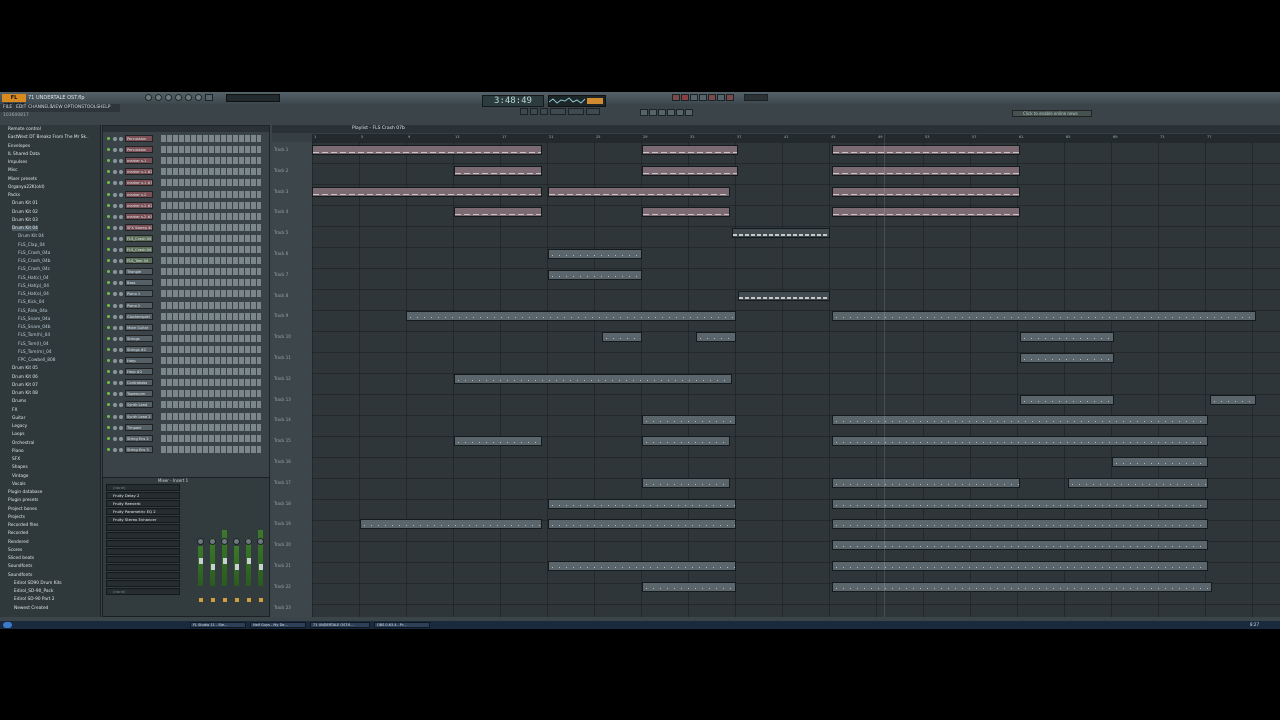  Describe the element at coordinates (139, 283) in the screenshot. I see `channel-name-button: Bass` at that location.